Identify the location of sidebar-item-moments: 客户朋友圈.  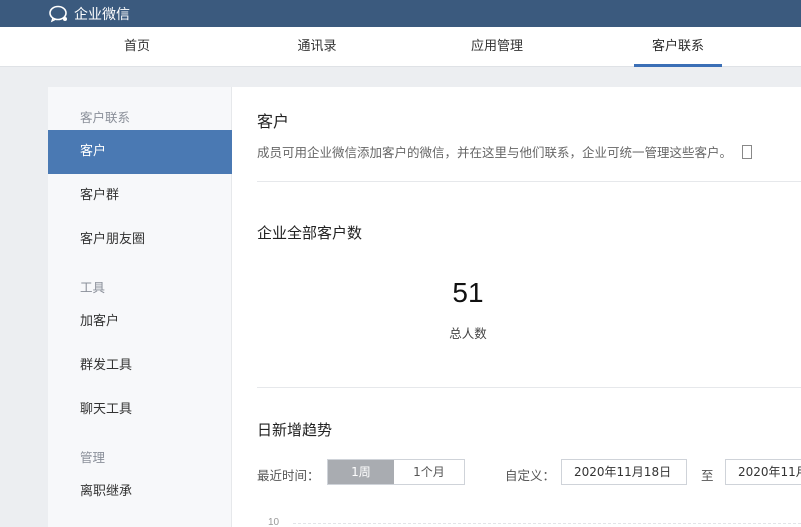
(140, 240).